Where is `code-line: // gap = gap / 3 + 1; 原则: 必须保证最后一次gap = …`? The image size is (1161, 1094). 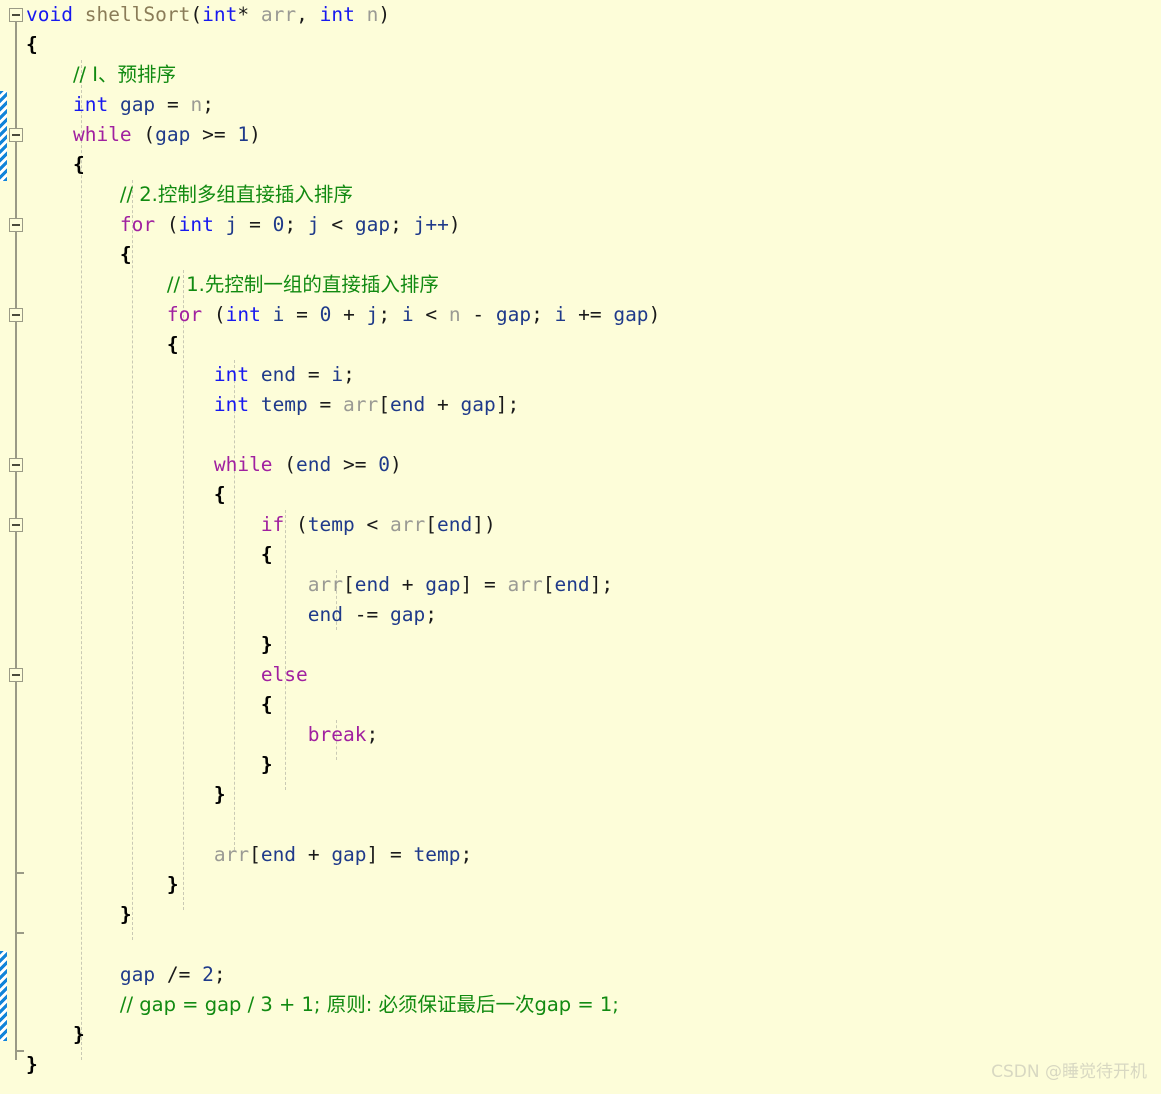
code-line: // gap = gap / 3 + 1; 原则: 必须保证最后一次gap = … is located at coordinates (369, 1004).